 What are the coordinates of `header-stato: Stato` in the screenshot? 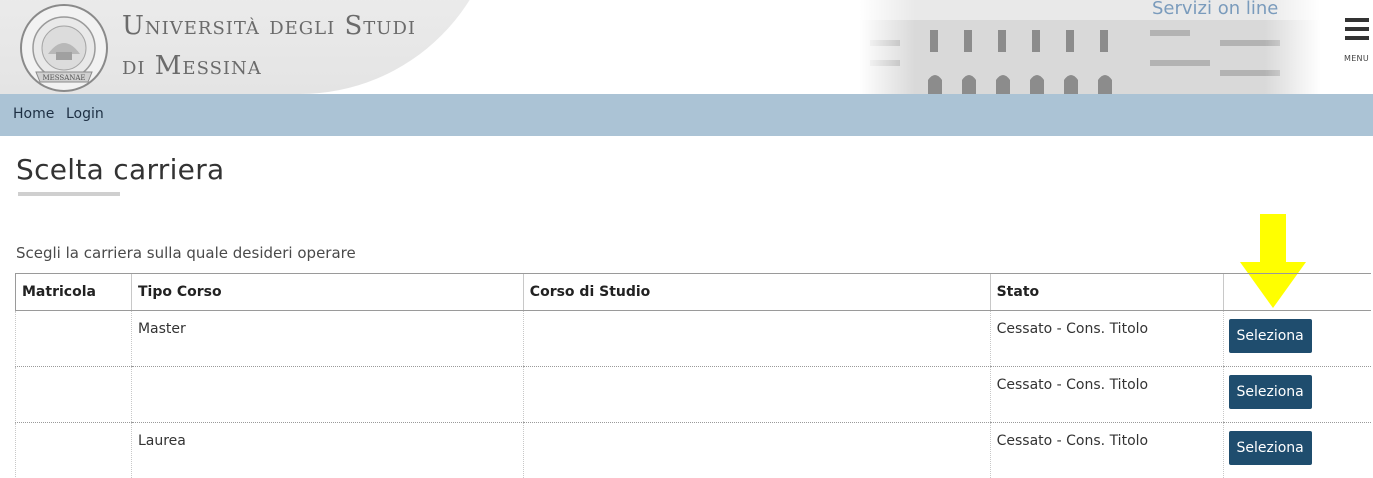 It's located at (1106, 292).